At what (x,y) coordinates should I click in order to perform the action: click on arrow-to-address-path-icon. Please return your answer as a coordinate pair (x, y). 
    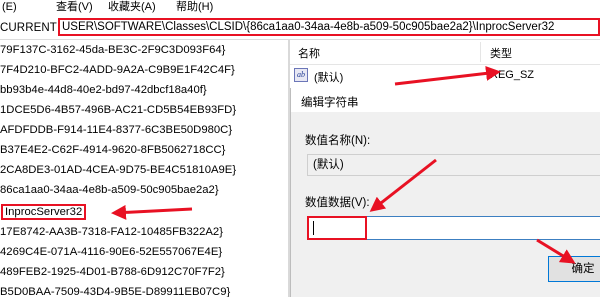
    Looking at the image, I should click on (447, 75).